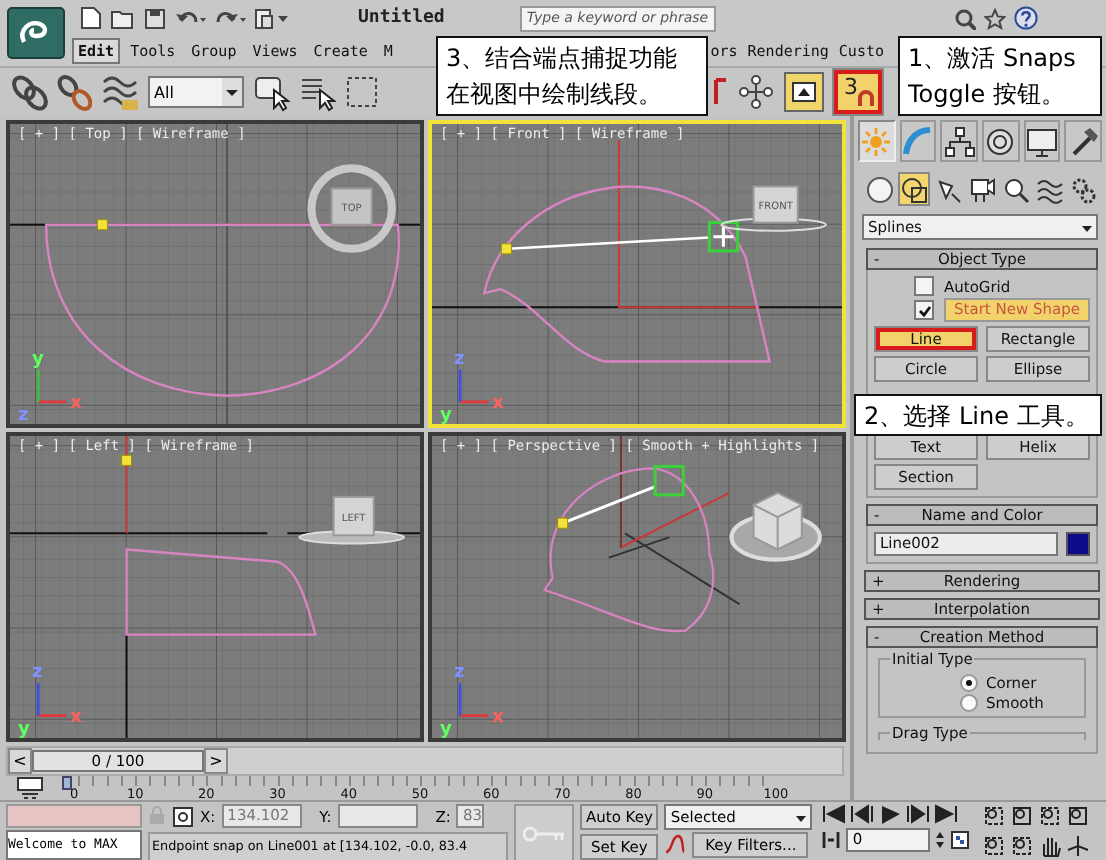 The height and width of the screenshot is (860, 1106). What do you see at coordinates (401, 18) in the screenshot?
I see `window-title: Untitled` at bounding box center [401, 18].